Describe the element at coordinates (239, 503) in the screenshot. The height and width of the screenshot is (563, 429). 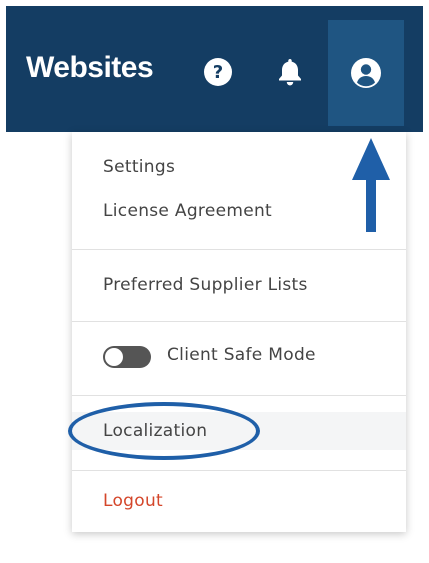
I see `menu-item-logout: Logout` at that location.